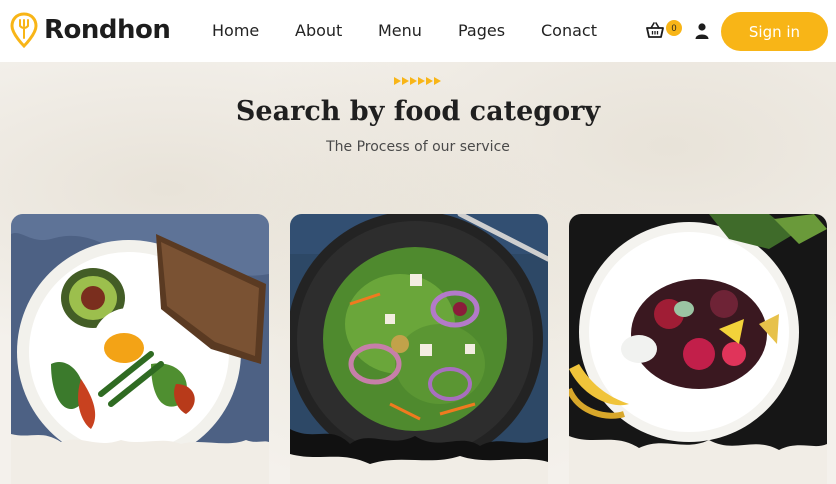  What do you see at coordinates (702, 31) in the screenshot?
I see `user-icon` at bounding box center [702, 31].